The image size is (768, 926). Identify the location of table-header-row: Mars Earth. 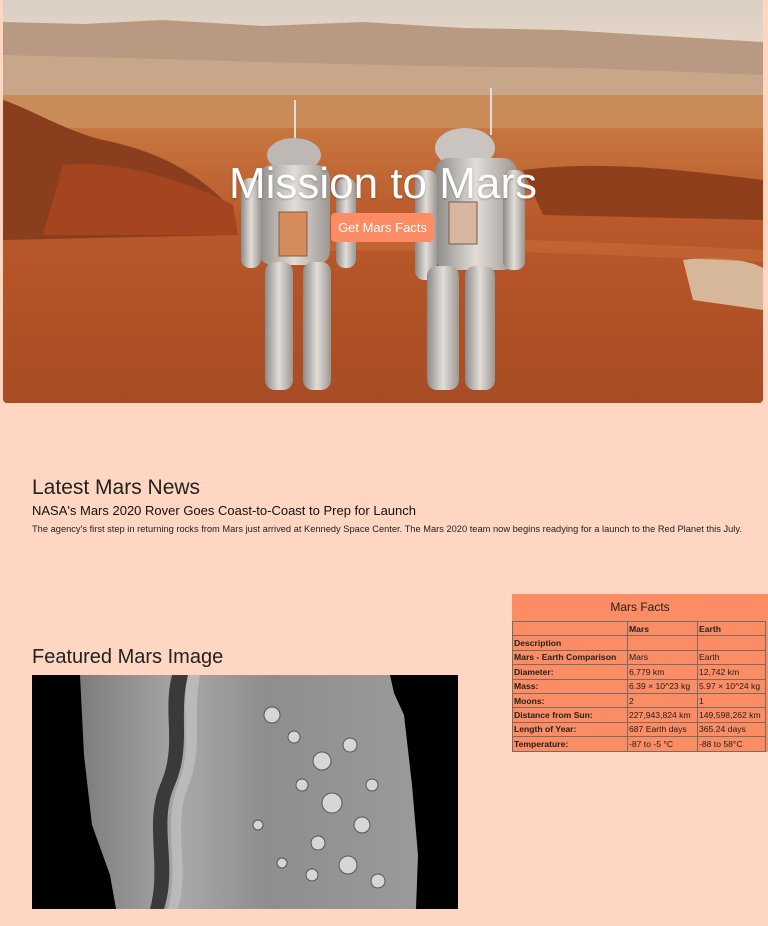
(639, 628).